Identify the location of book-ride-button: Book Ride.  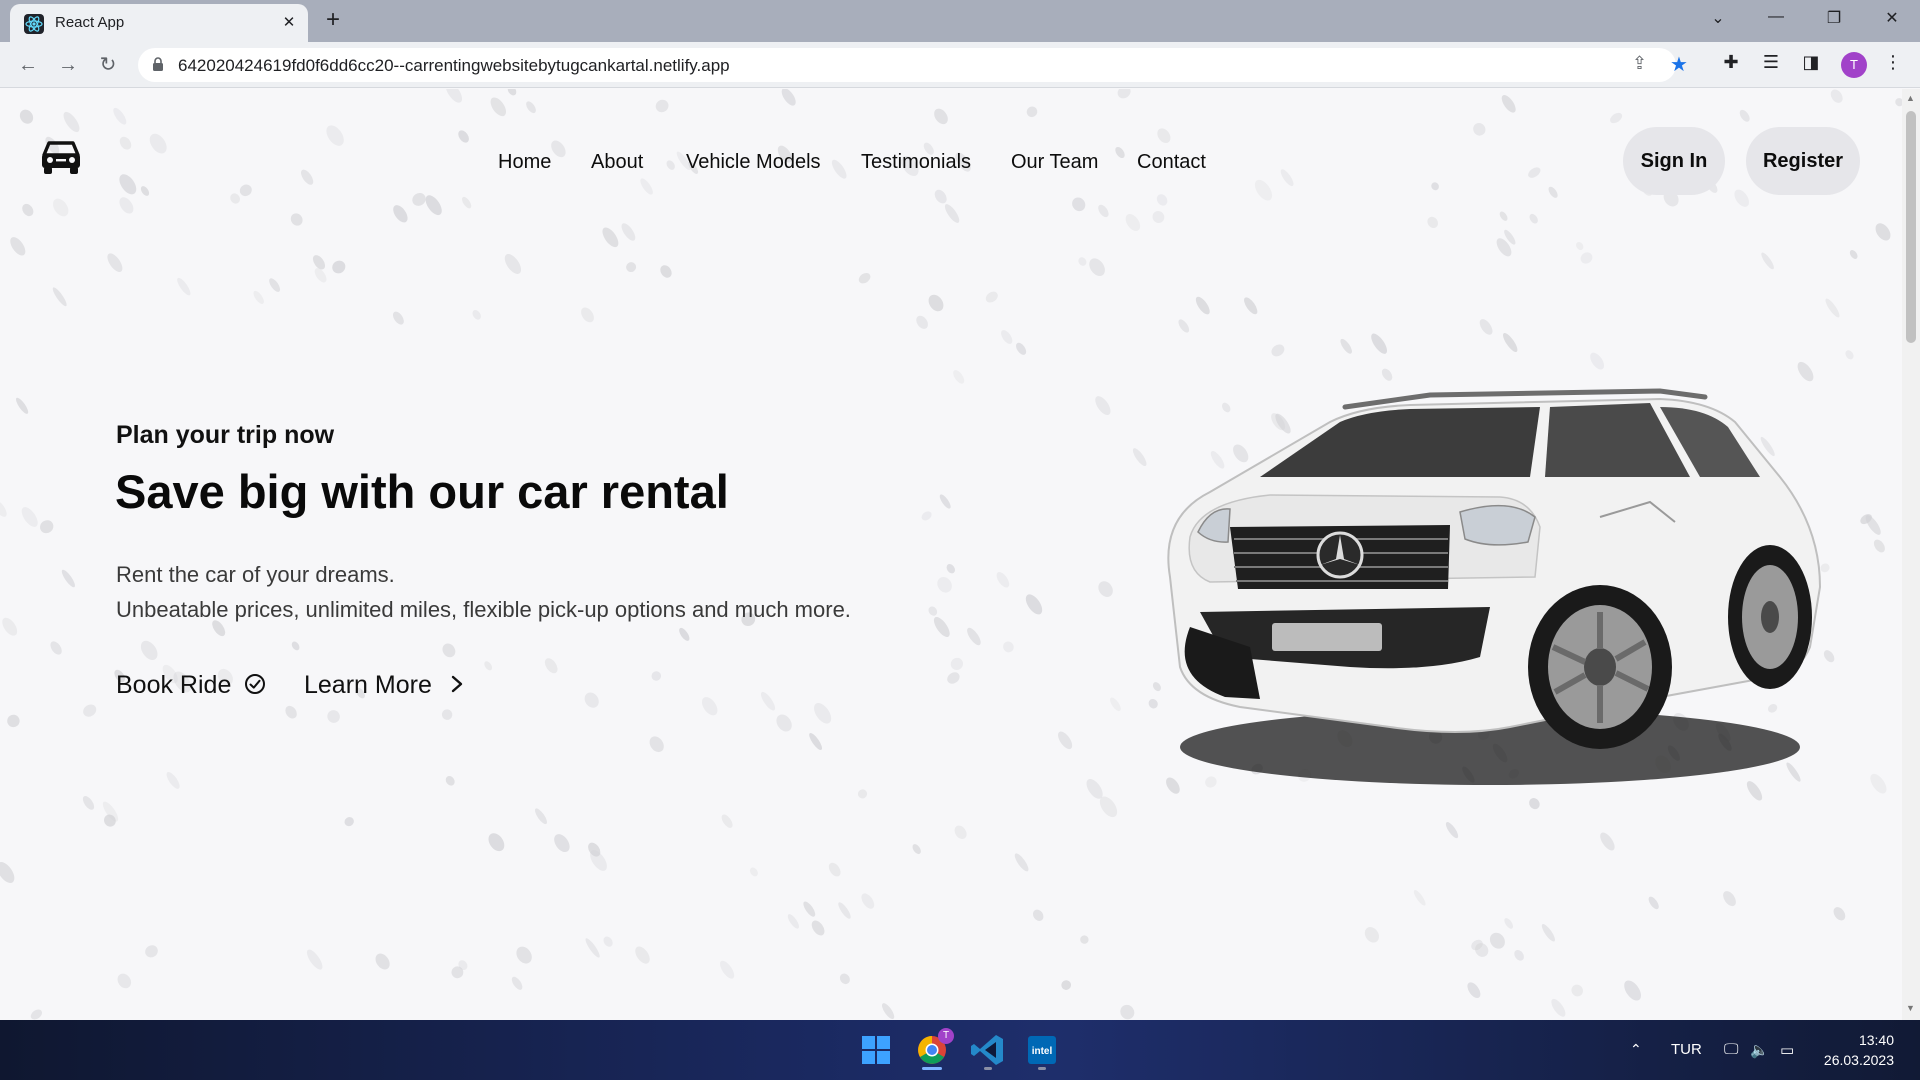
(191, 685).